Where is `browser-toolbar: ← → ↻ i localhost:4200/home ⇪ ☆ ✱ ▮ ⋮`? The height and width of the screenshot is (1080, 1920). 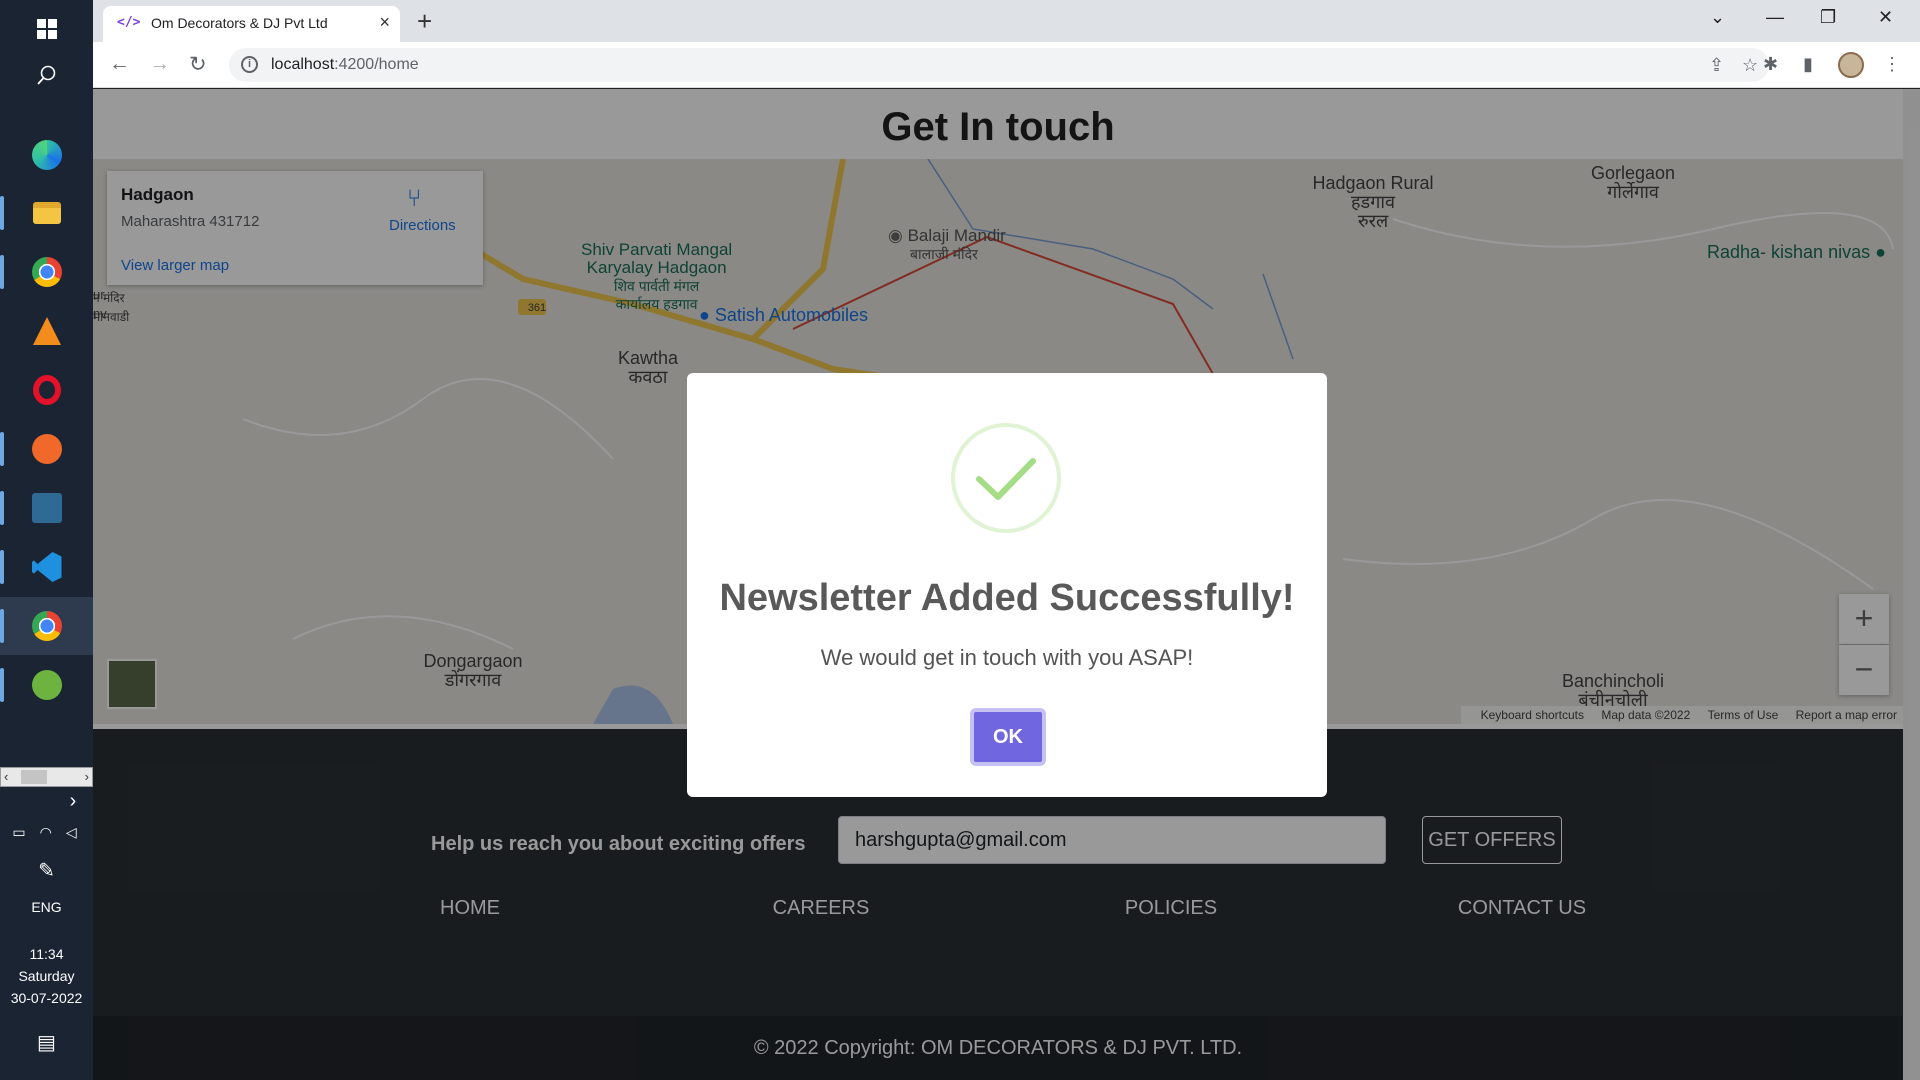
browser-toolbar: ← → ↻ i localhost:4200/home ⇪ ☆ ✱ ▮ ⋮ is located at coordinates (1006, 65).